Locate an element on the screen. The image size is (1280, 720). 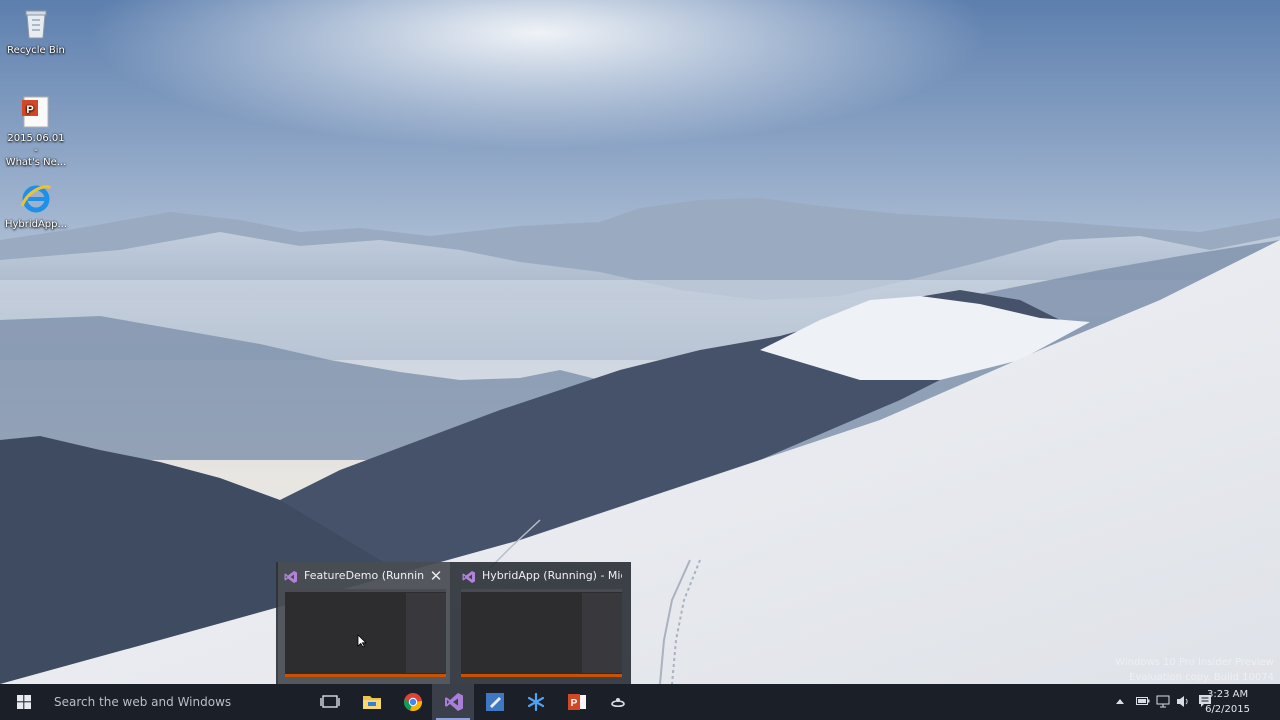
search-input: Search the web and Windows is located at coordinates (176, 702).